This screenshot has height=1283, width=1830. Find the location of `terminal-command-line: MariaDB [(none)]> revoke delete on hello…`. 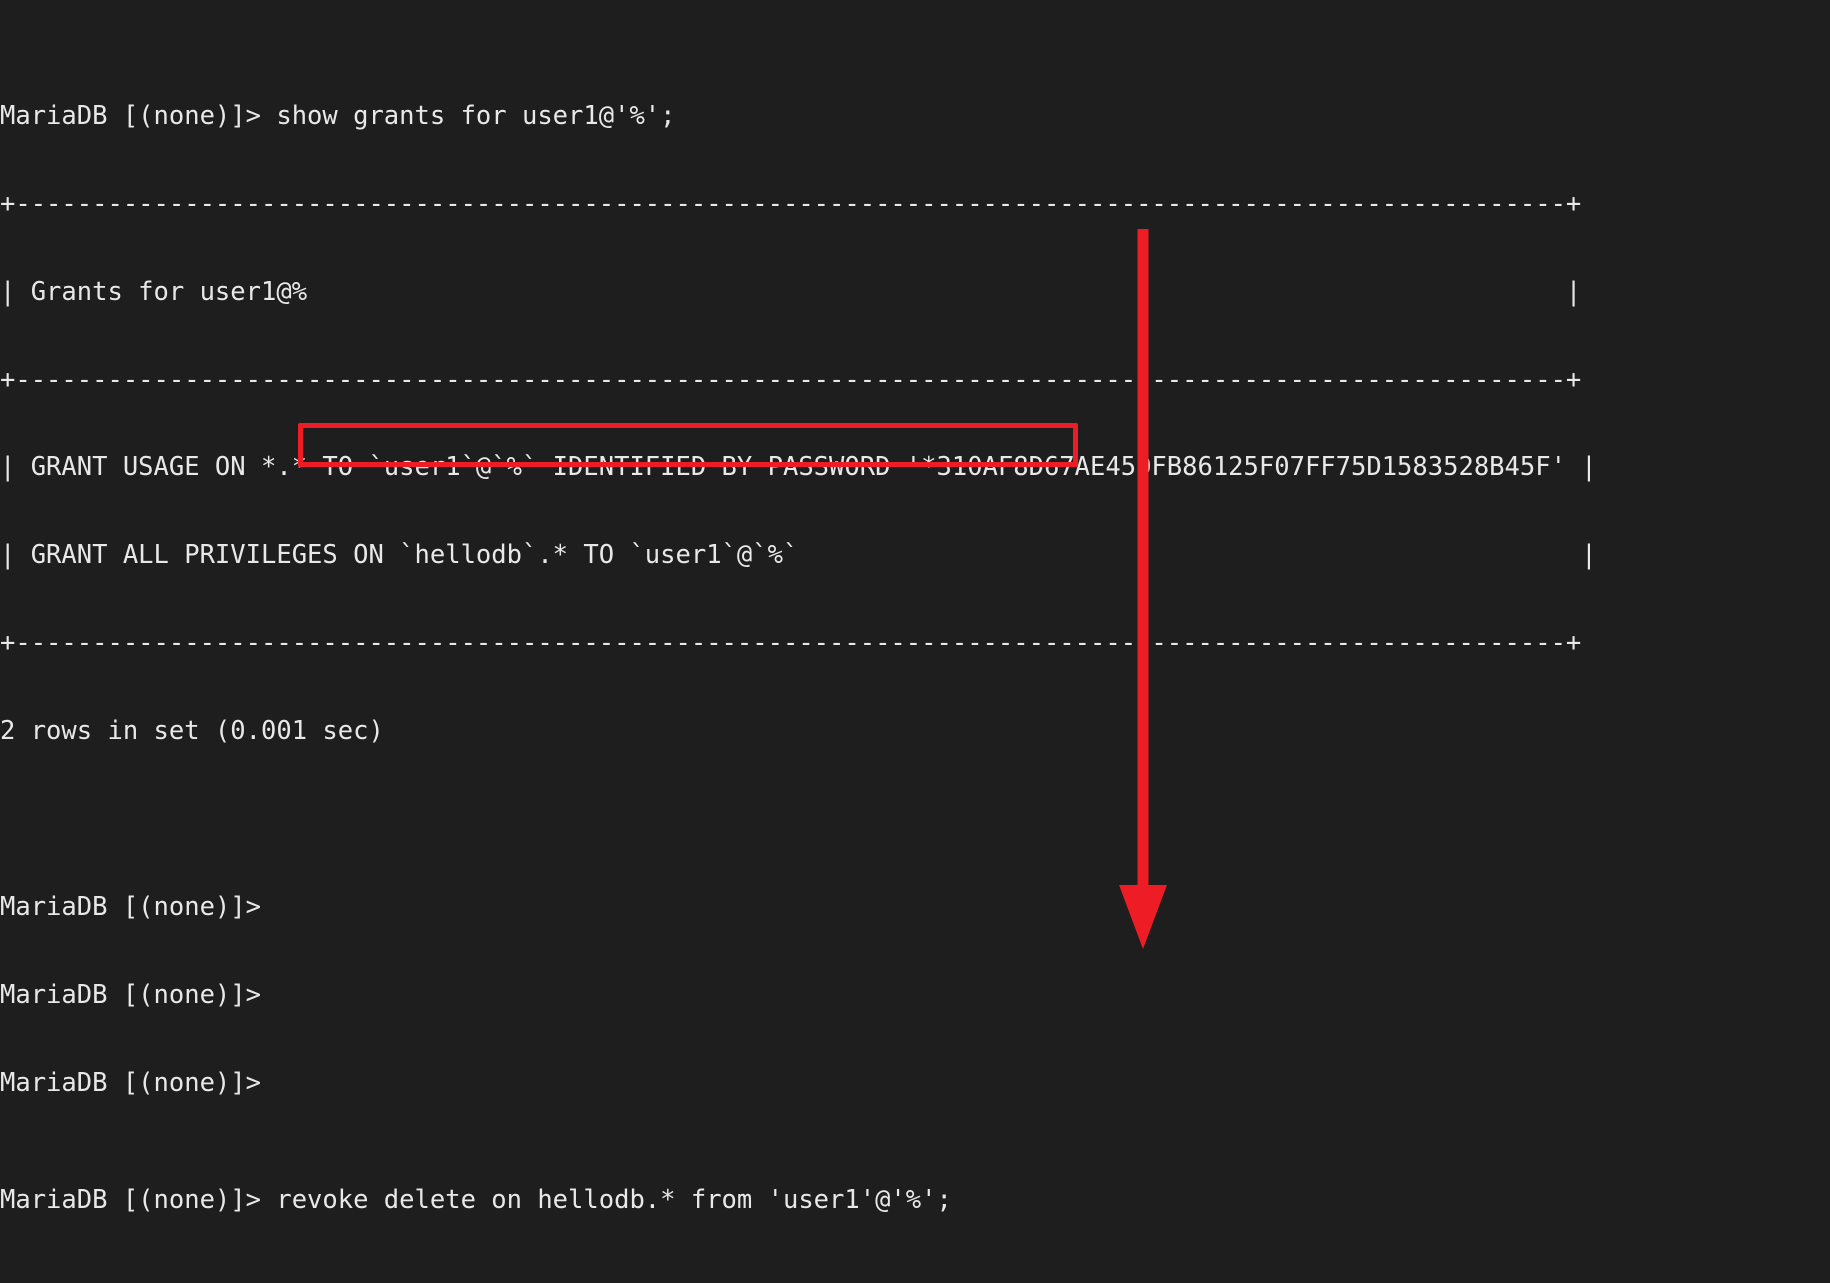

terminal-command-line: MariaDB [(none)]> revoke delete on hello… is located at coordinates (821, 1199).